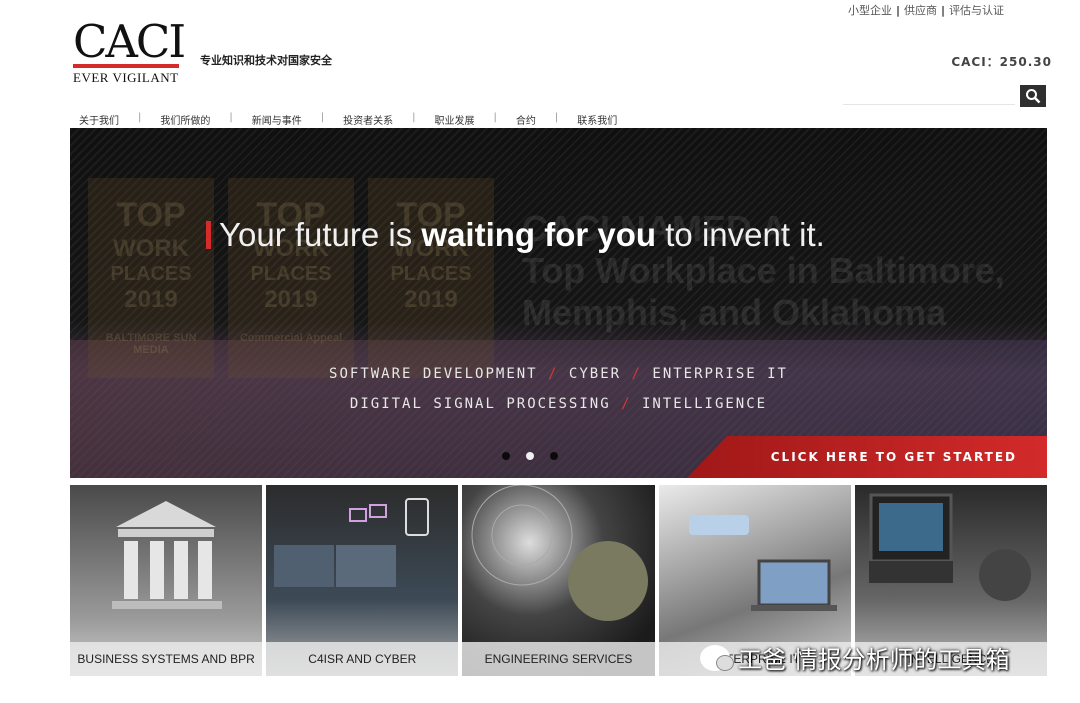 The image size is (1080, 703). What do you see at coordinates (717, 657) in the screenshot?
I see `wechat-icon` at bounding box center [717, 657].